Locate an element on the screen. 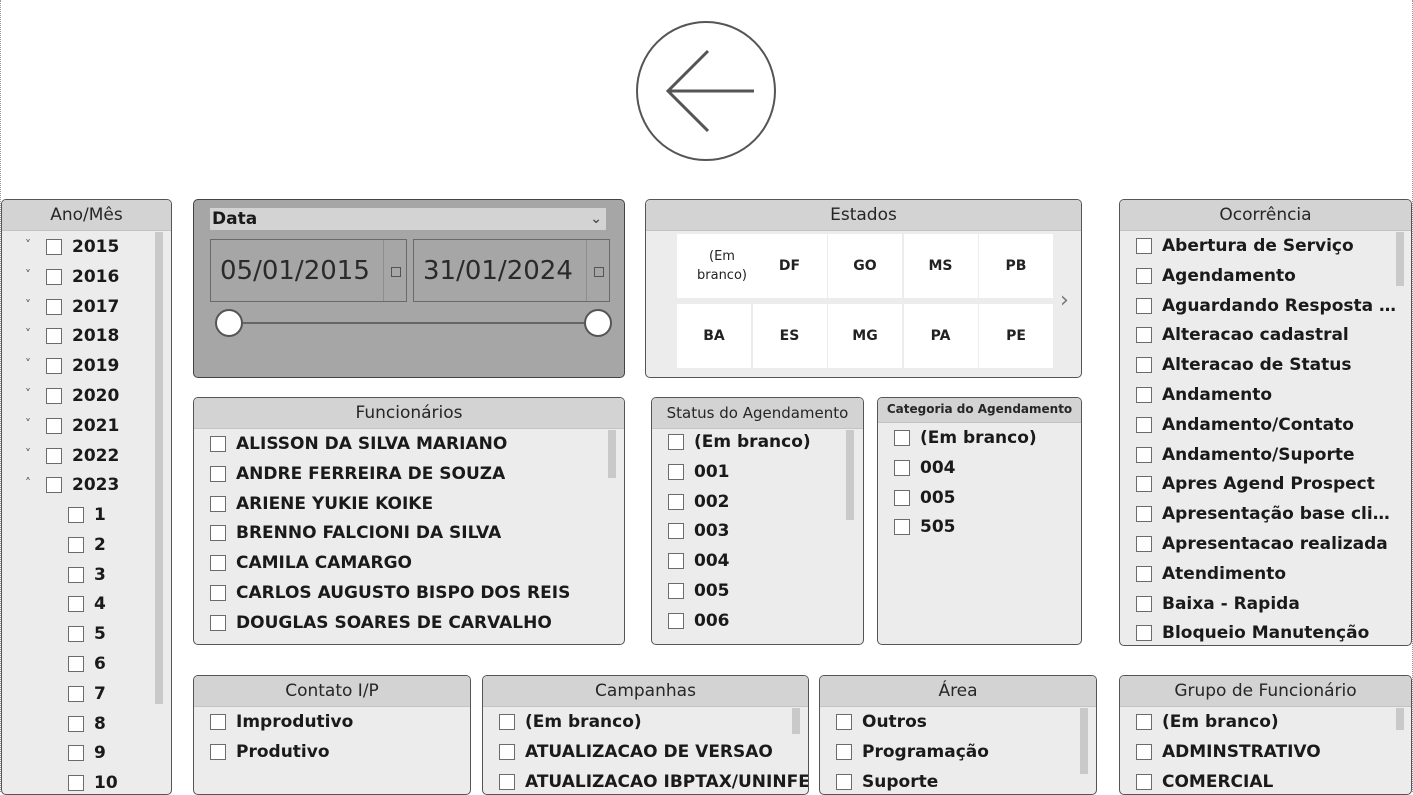  grupo-item: COMERCIAL is located at coordinates (1204, 782).